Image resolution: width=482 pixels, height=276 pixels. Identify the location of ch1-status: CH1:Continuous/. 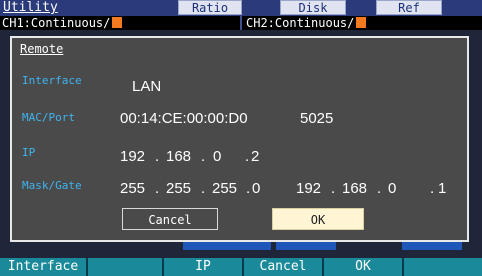
(62, 23).